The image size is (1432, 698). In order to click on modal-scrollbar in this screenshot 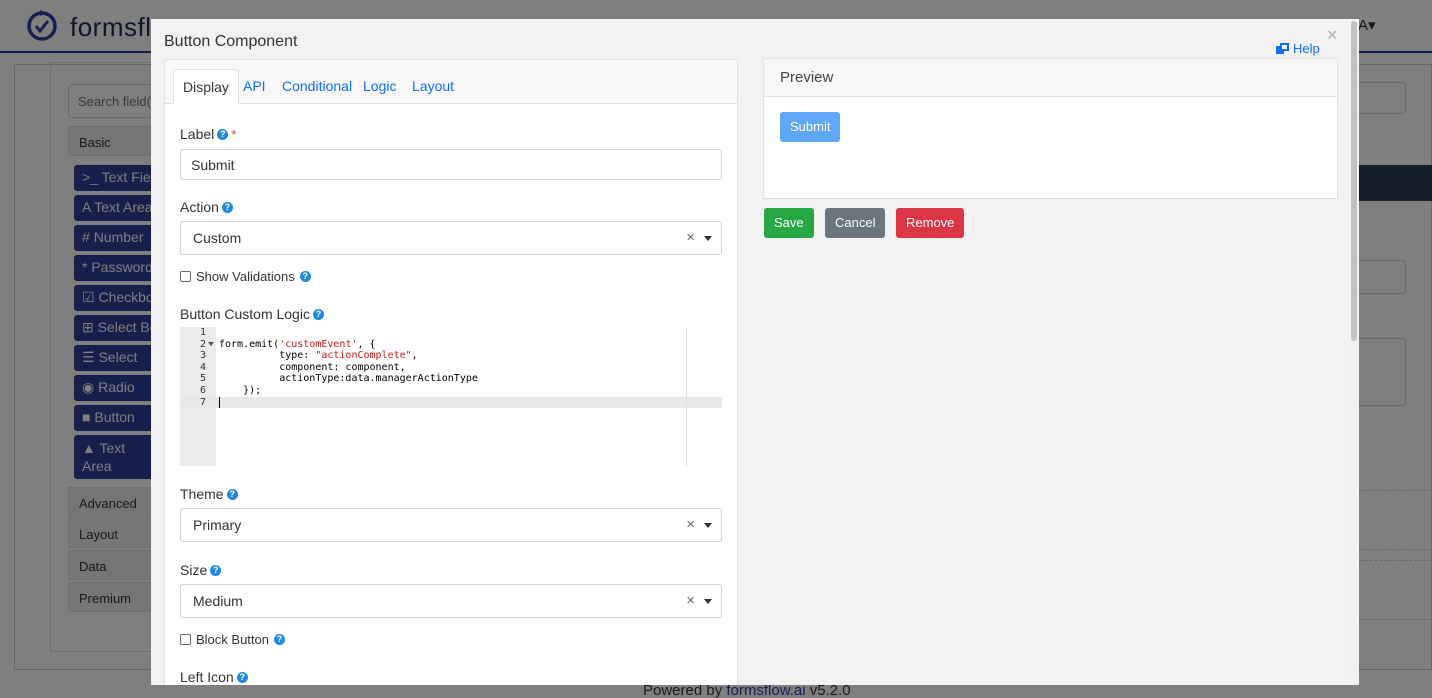, I will do `click(1354, 352)`.